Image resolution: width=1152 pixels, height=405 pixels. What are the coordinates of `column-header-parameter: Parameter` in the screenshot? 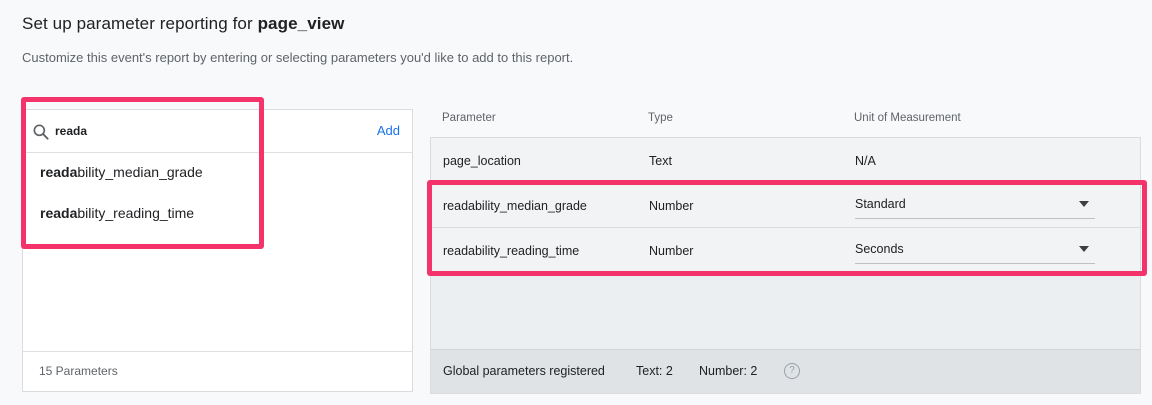 It's located at (469, 118).